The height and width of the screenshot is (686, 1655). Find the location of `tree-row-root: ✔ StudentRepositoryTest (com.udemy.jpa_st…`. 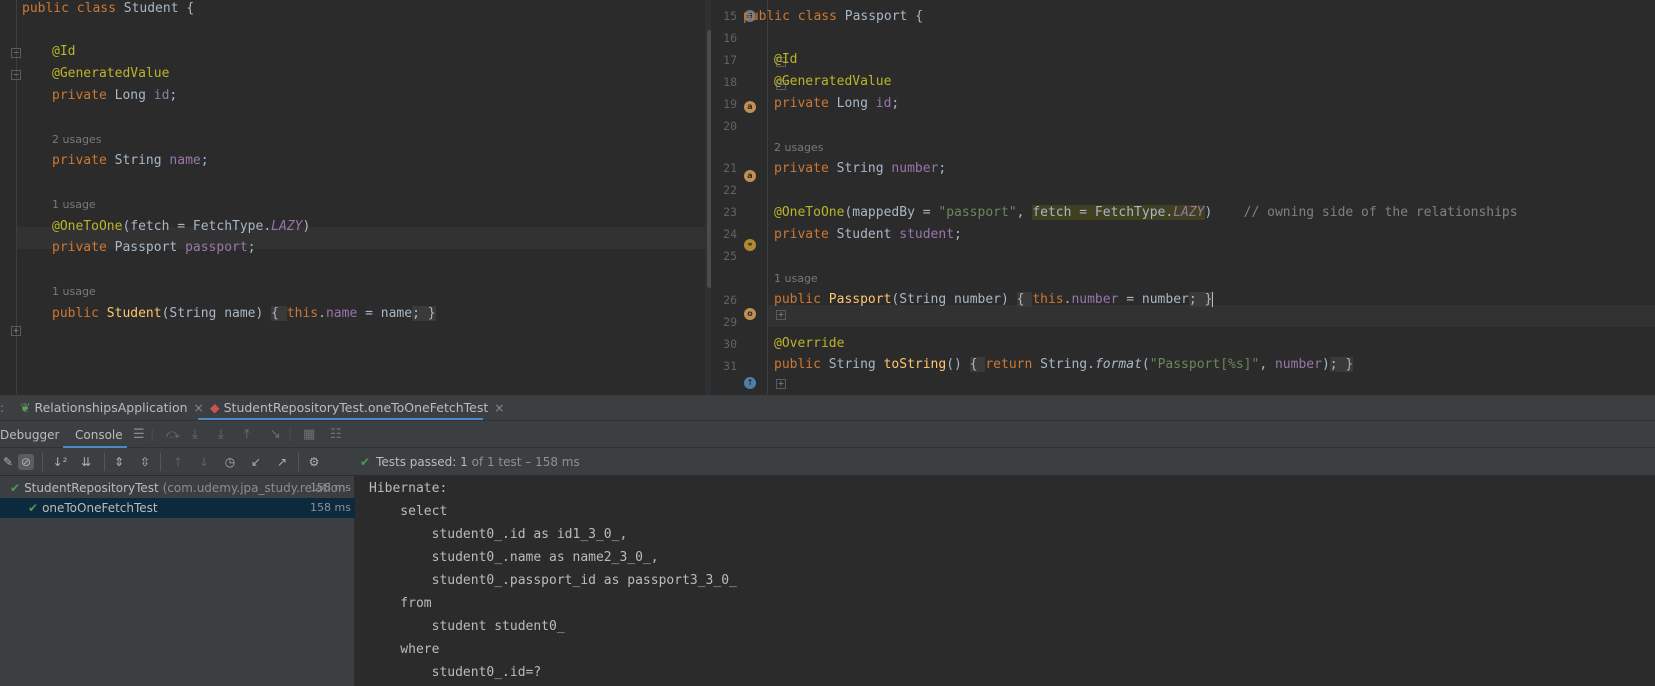

tree-row-root: ✔ StudentRepositoryTest (com.udemy.jpa_st… is located at coordinates (177, 488).